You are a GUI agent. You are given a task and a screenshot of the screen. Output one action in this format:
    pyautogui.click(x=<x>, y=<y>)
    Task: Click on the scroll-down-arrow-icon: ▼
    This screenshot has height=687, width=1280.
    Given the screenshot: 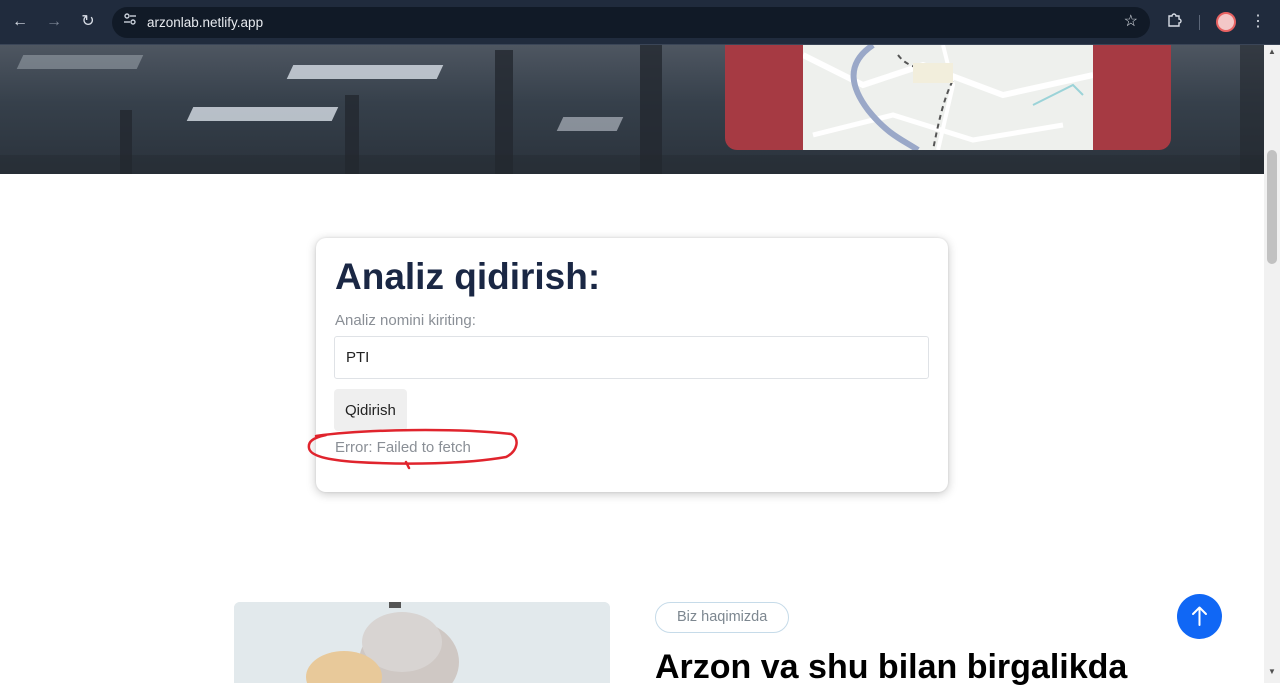 What is the action you would take?
    pyautogui.click(x=1272, y=671)
    